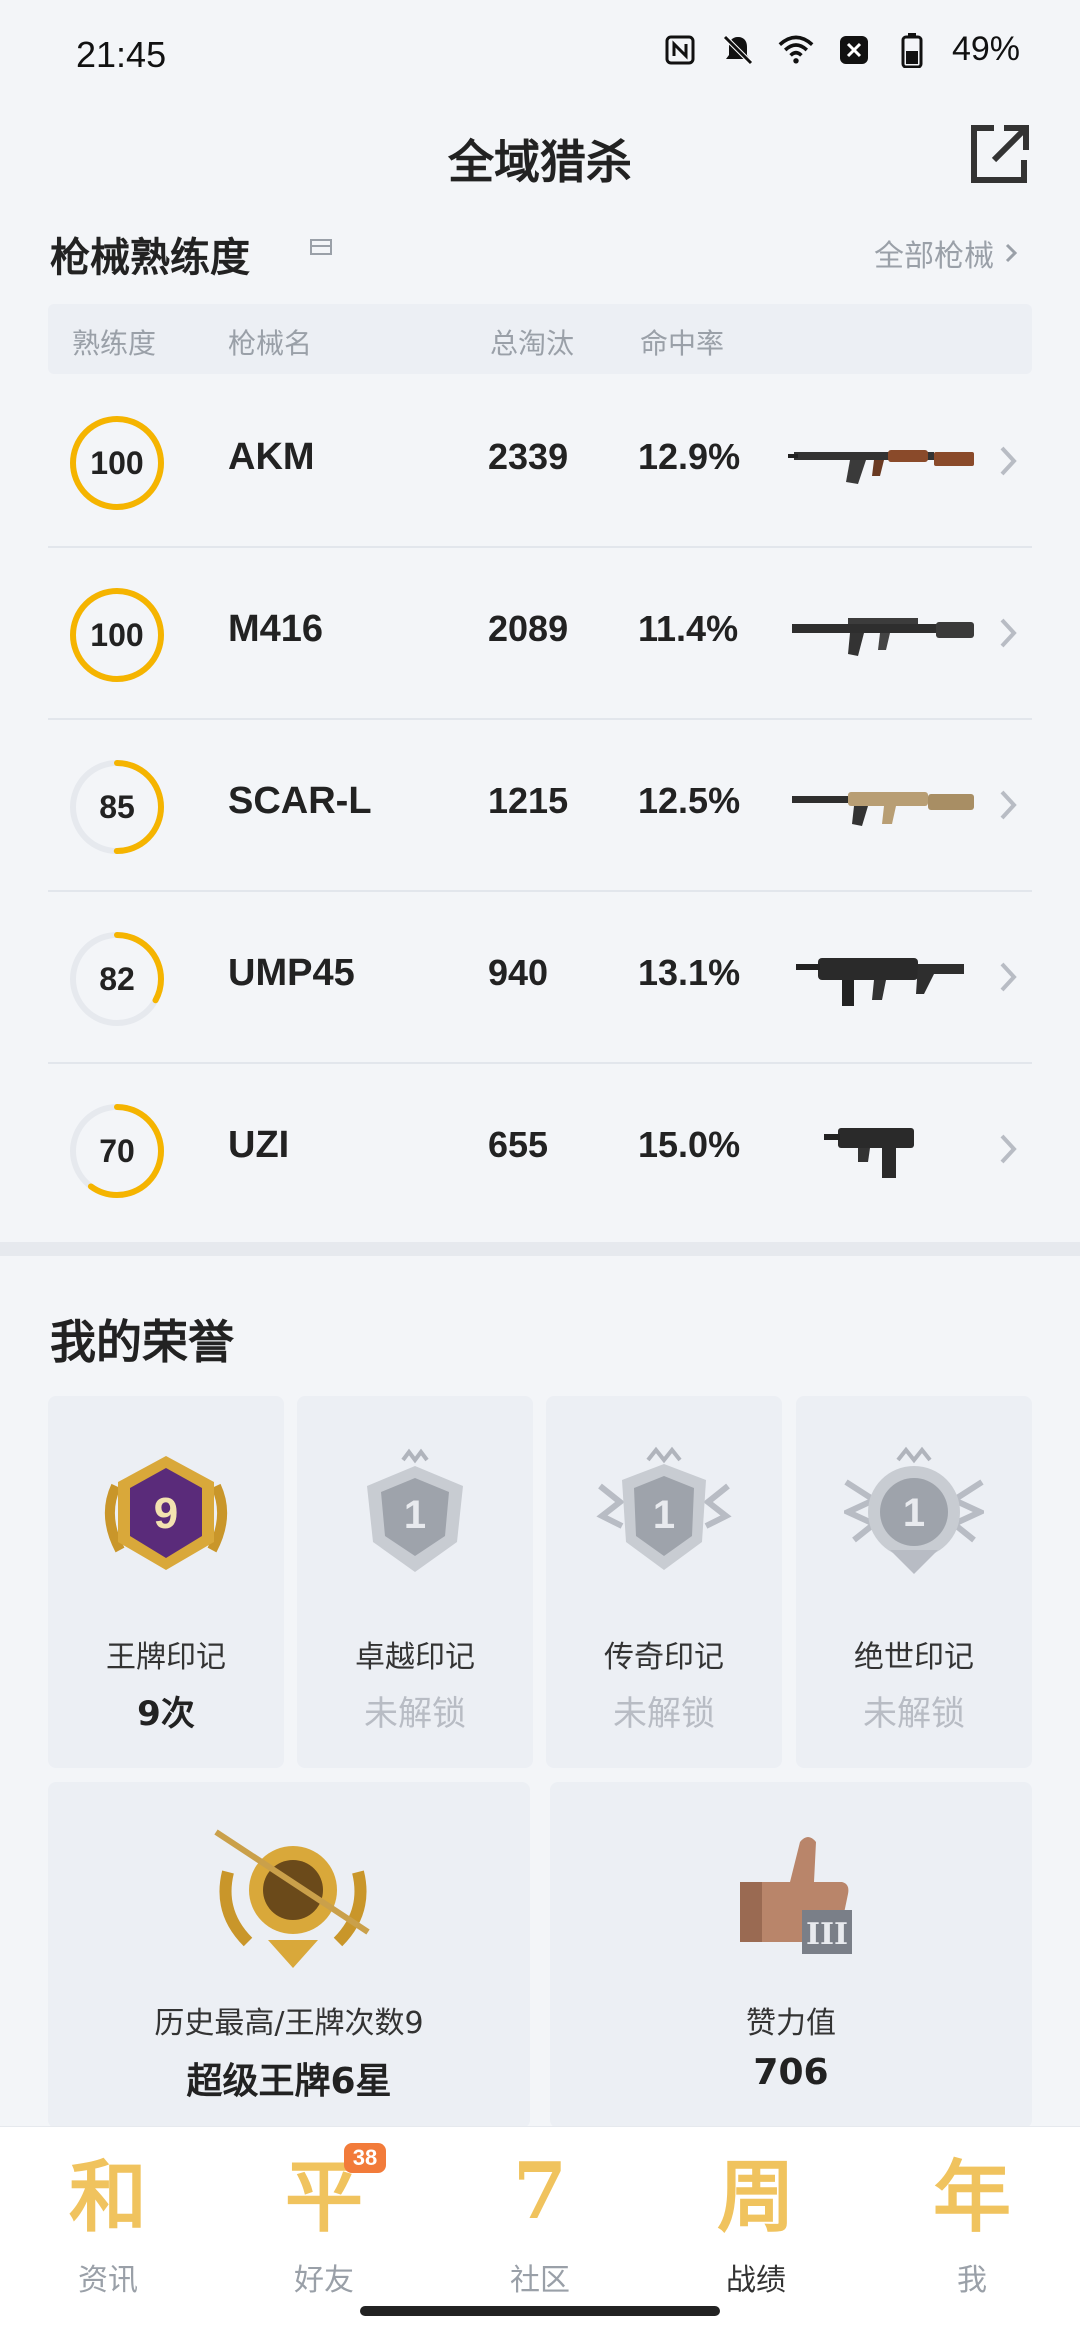 Image resolution: width=1080 pixels, height=2341 pixels. What do you see at coordinates (883, 637) in the screenshot?
I see `m416-gun-image` at bounding box center [883, 637].